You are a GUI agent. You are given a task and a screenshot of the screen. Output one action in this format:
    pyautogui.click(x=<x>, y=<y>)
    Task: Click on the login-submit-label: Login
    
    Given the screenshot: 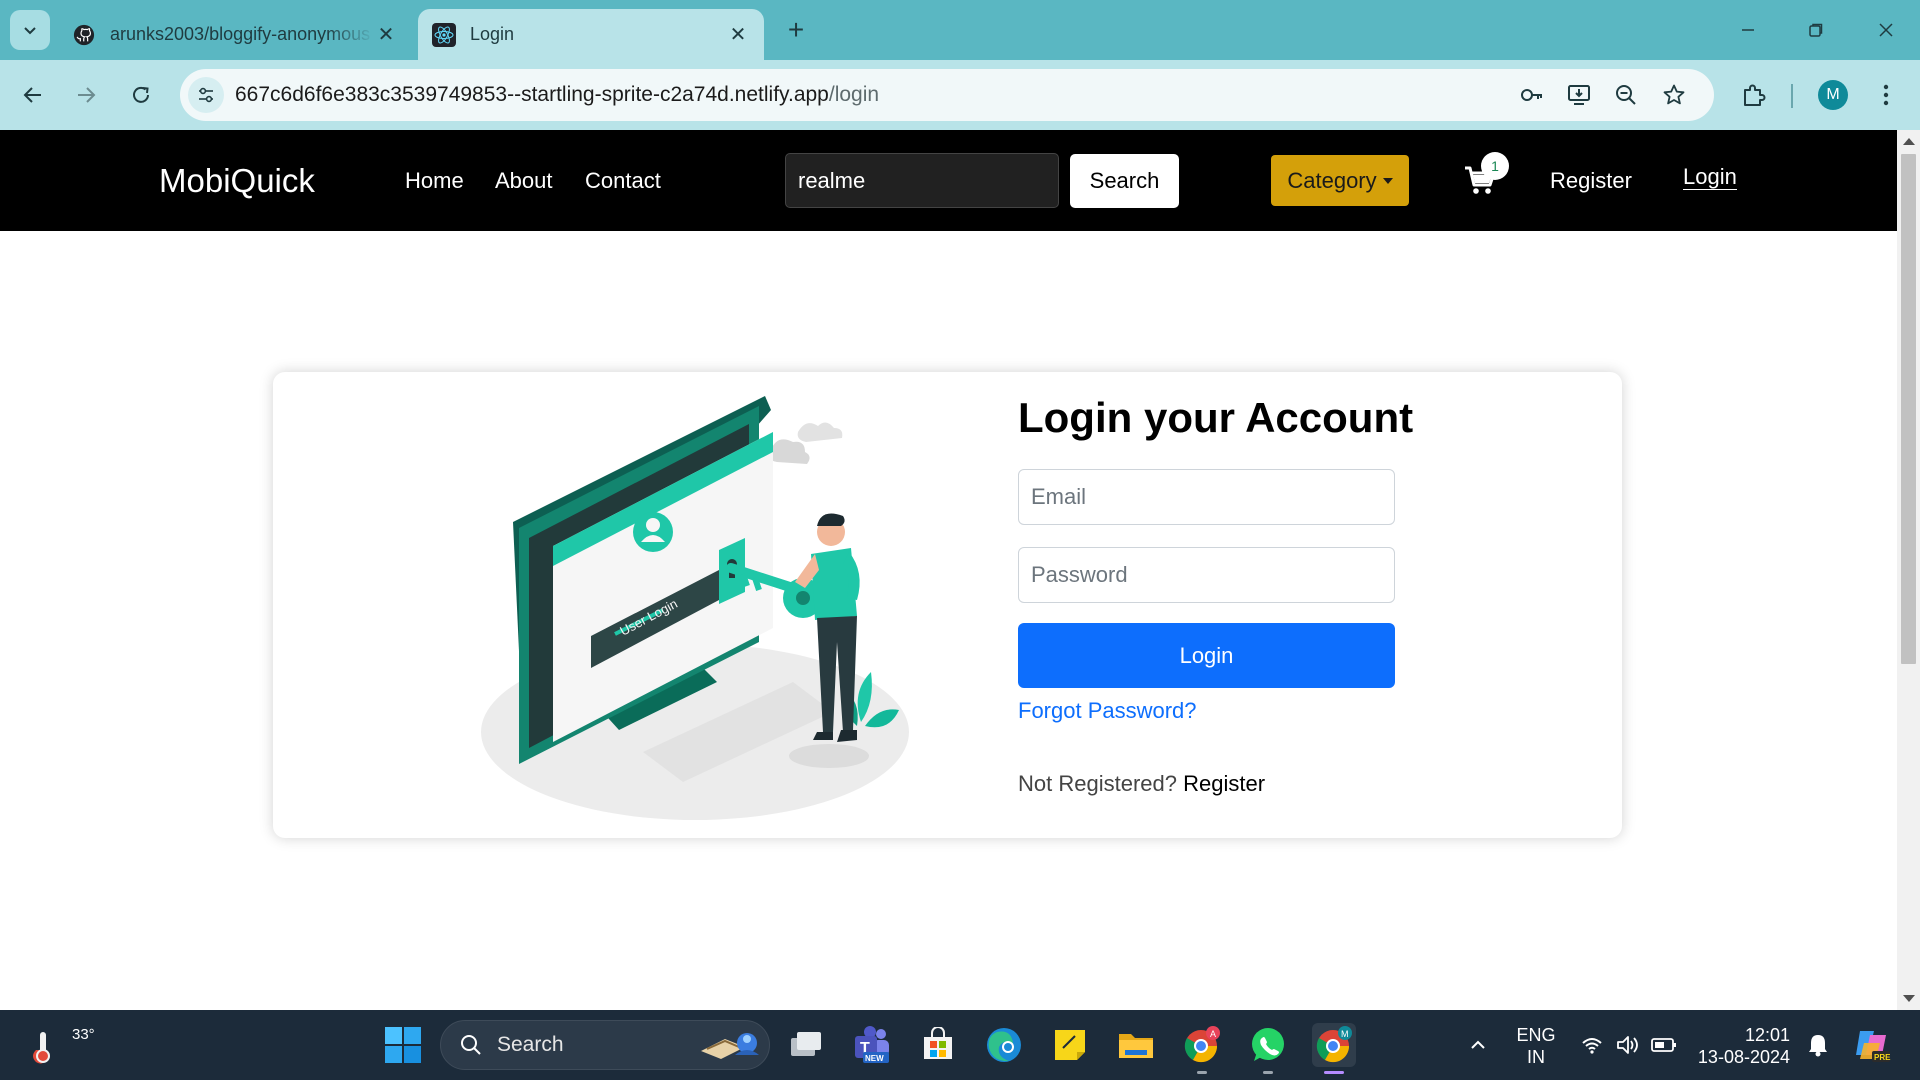 What is the action you would take?
    pyautogui.click(x=1206, y=655)
    